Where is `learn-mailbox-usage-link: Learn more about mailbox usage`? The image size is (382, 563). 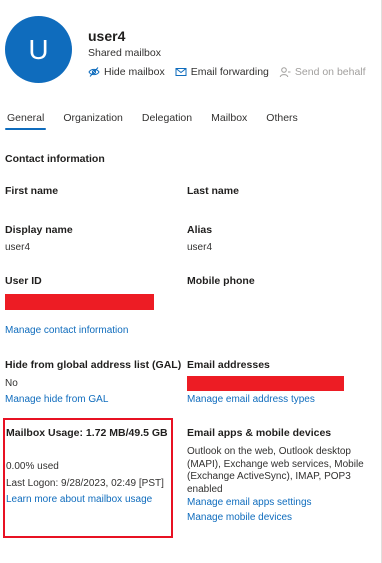
learn-mailbox-usage-link: Learn more about mailbox usage is located at coordinates (79, 499).